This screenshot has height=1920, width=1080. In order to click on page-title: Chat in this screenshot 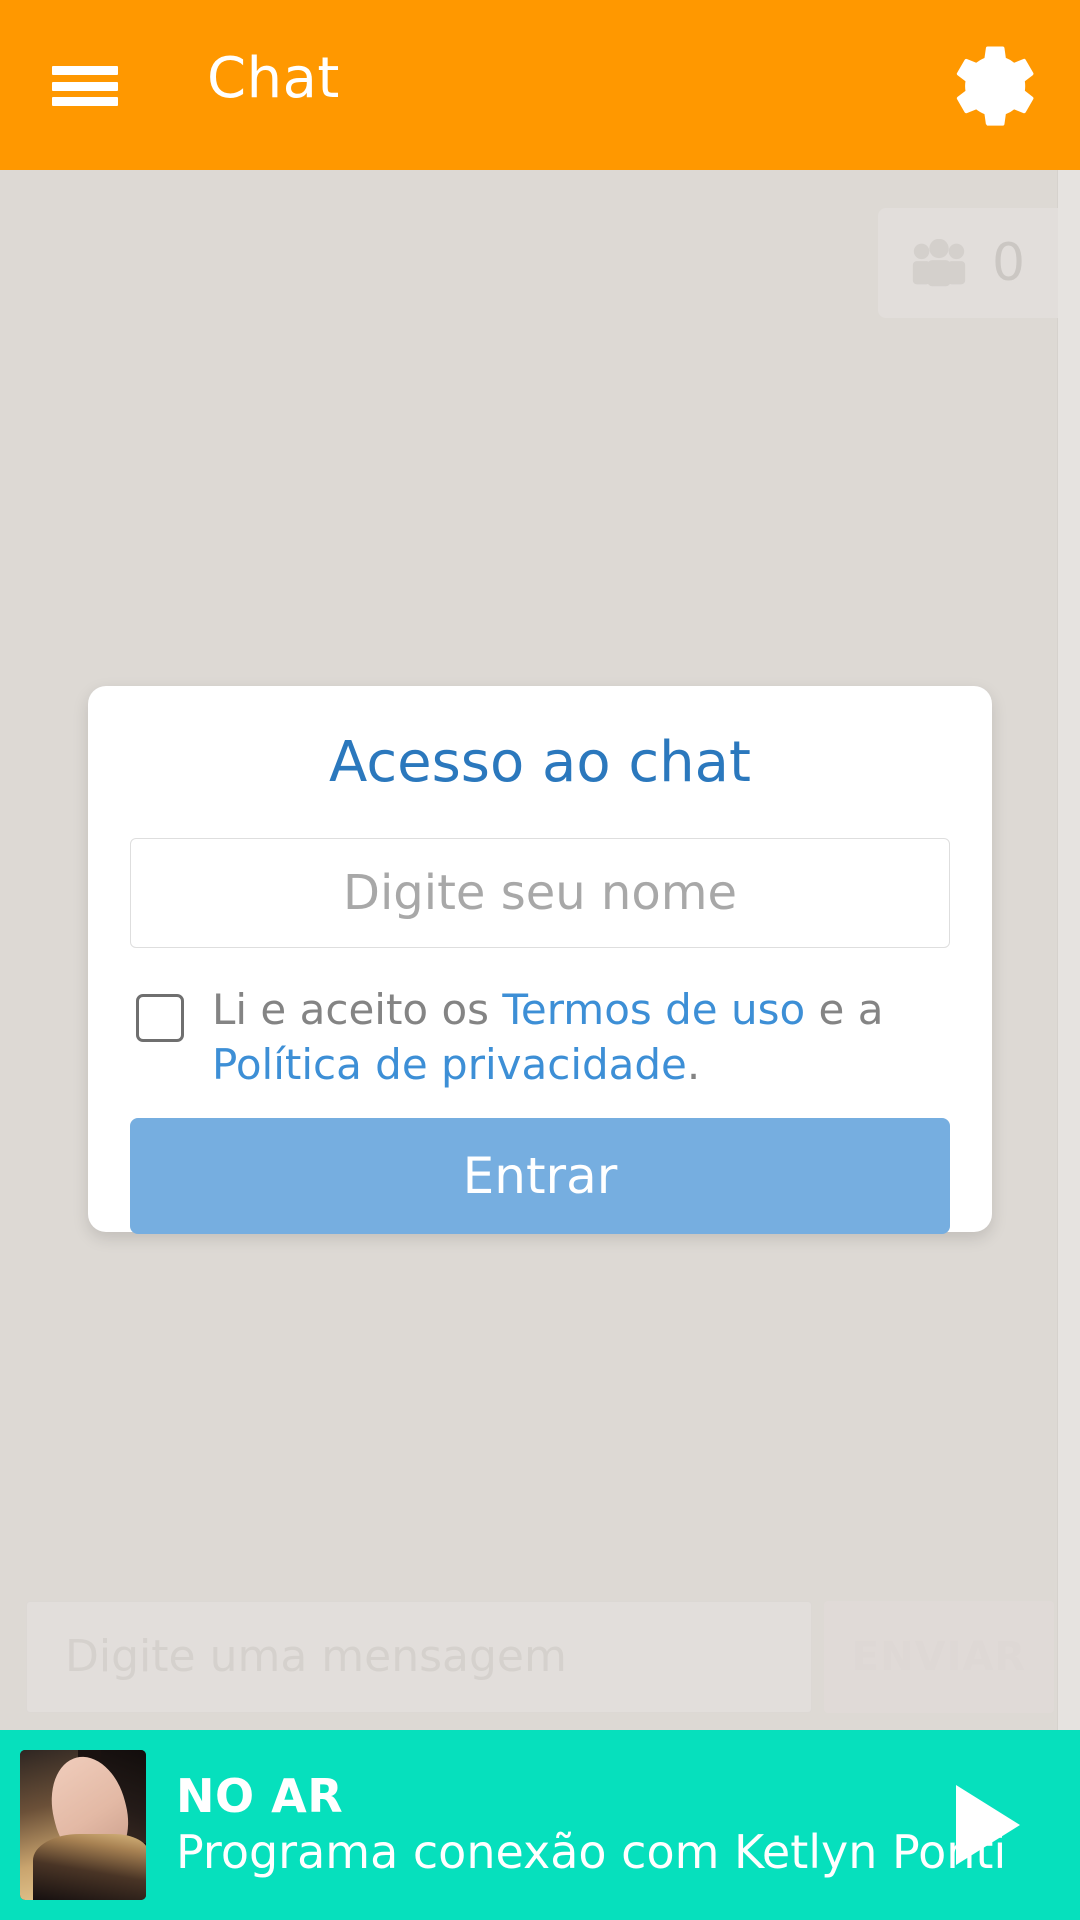, I will do `click(273, 78)`.